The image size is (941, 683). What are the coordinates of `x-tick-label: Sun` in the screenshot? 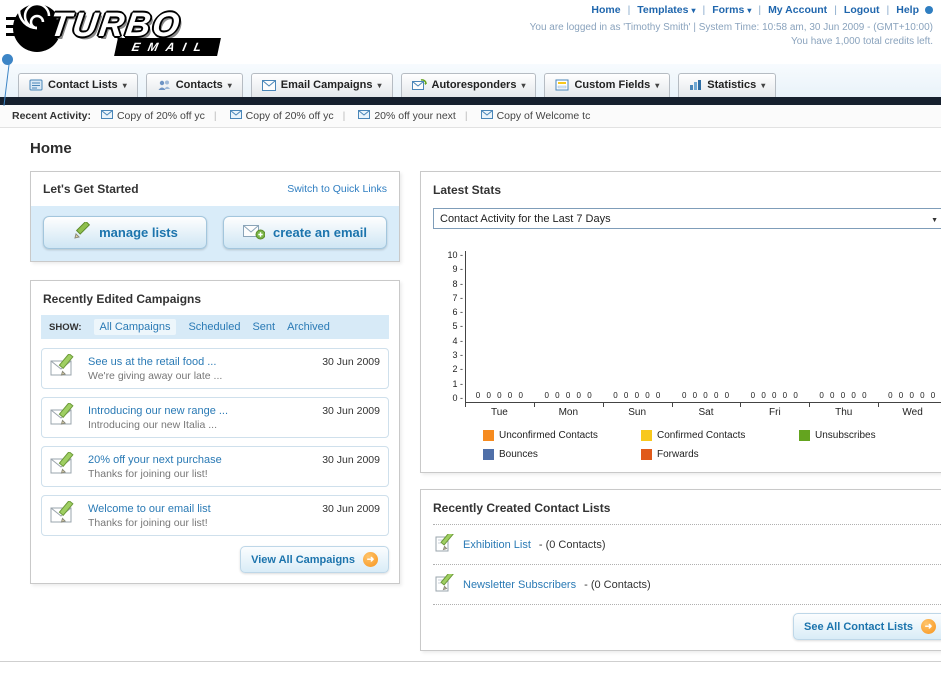 It's located at (637, 410).